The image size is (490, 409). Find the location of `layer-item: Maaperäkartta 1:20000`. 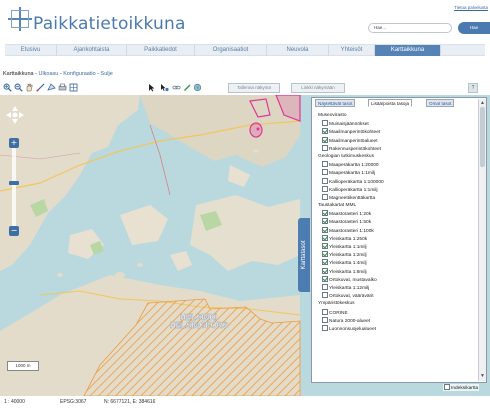

layer-item: Maaperäkartta 1:20000 is located at coordinates (396, 165).